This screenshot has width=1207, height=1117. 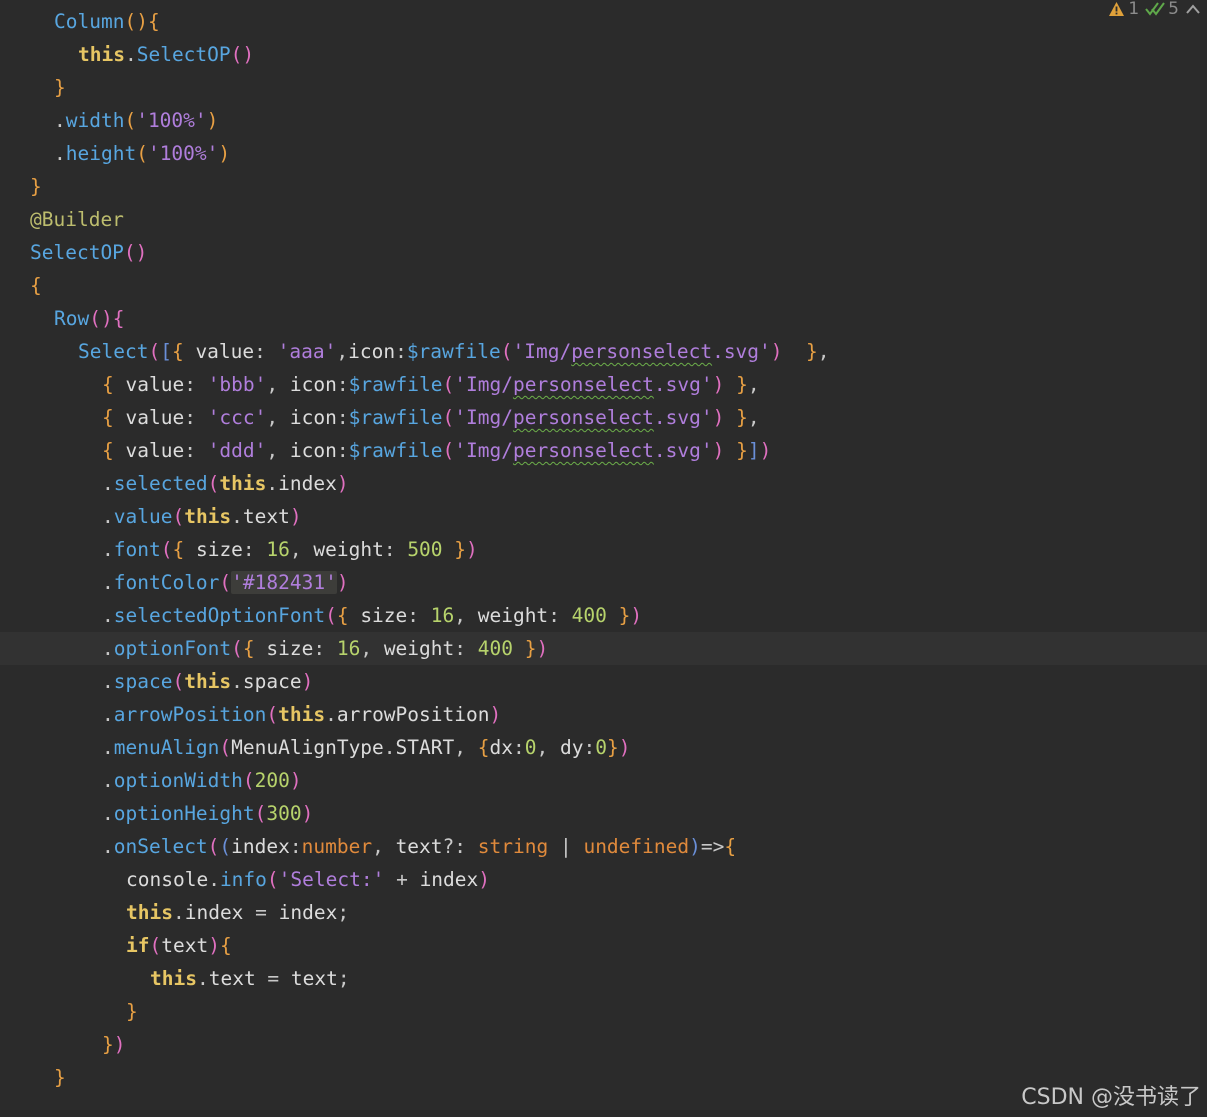 I want to click on code-token: optionHeight, so click(x=184, y=813).